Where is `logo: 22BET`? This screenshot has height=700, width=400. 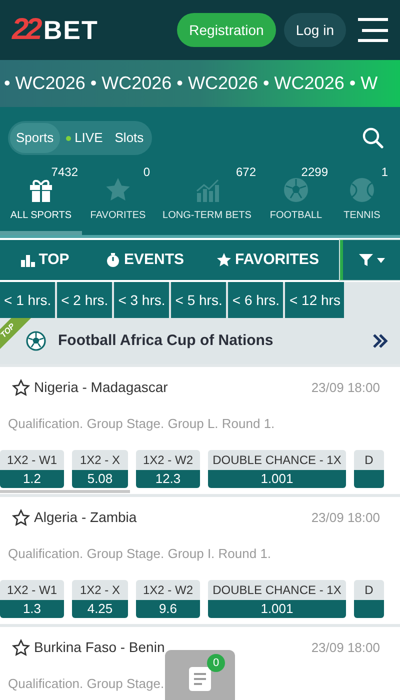
logo: 22BET is located at coordinates (55, 30).